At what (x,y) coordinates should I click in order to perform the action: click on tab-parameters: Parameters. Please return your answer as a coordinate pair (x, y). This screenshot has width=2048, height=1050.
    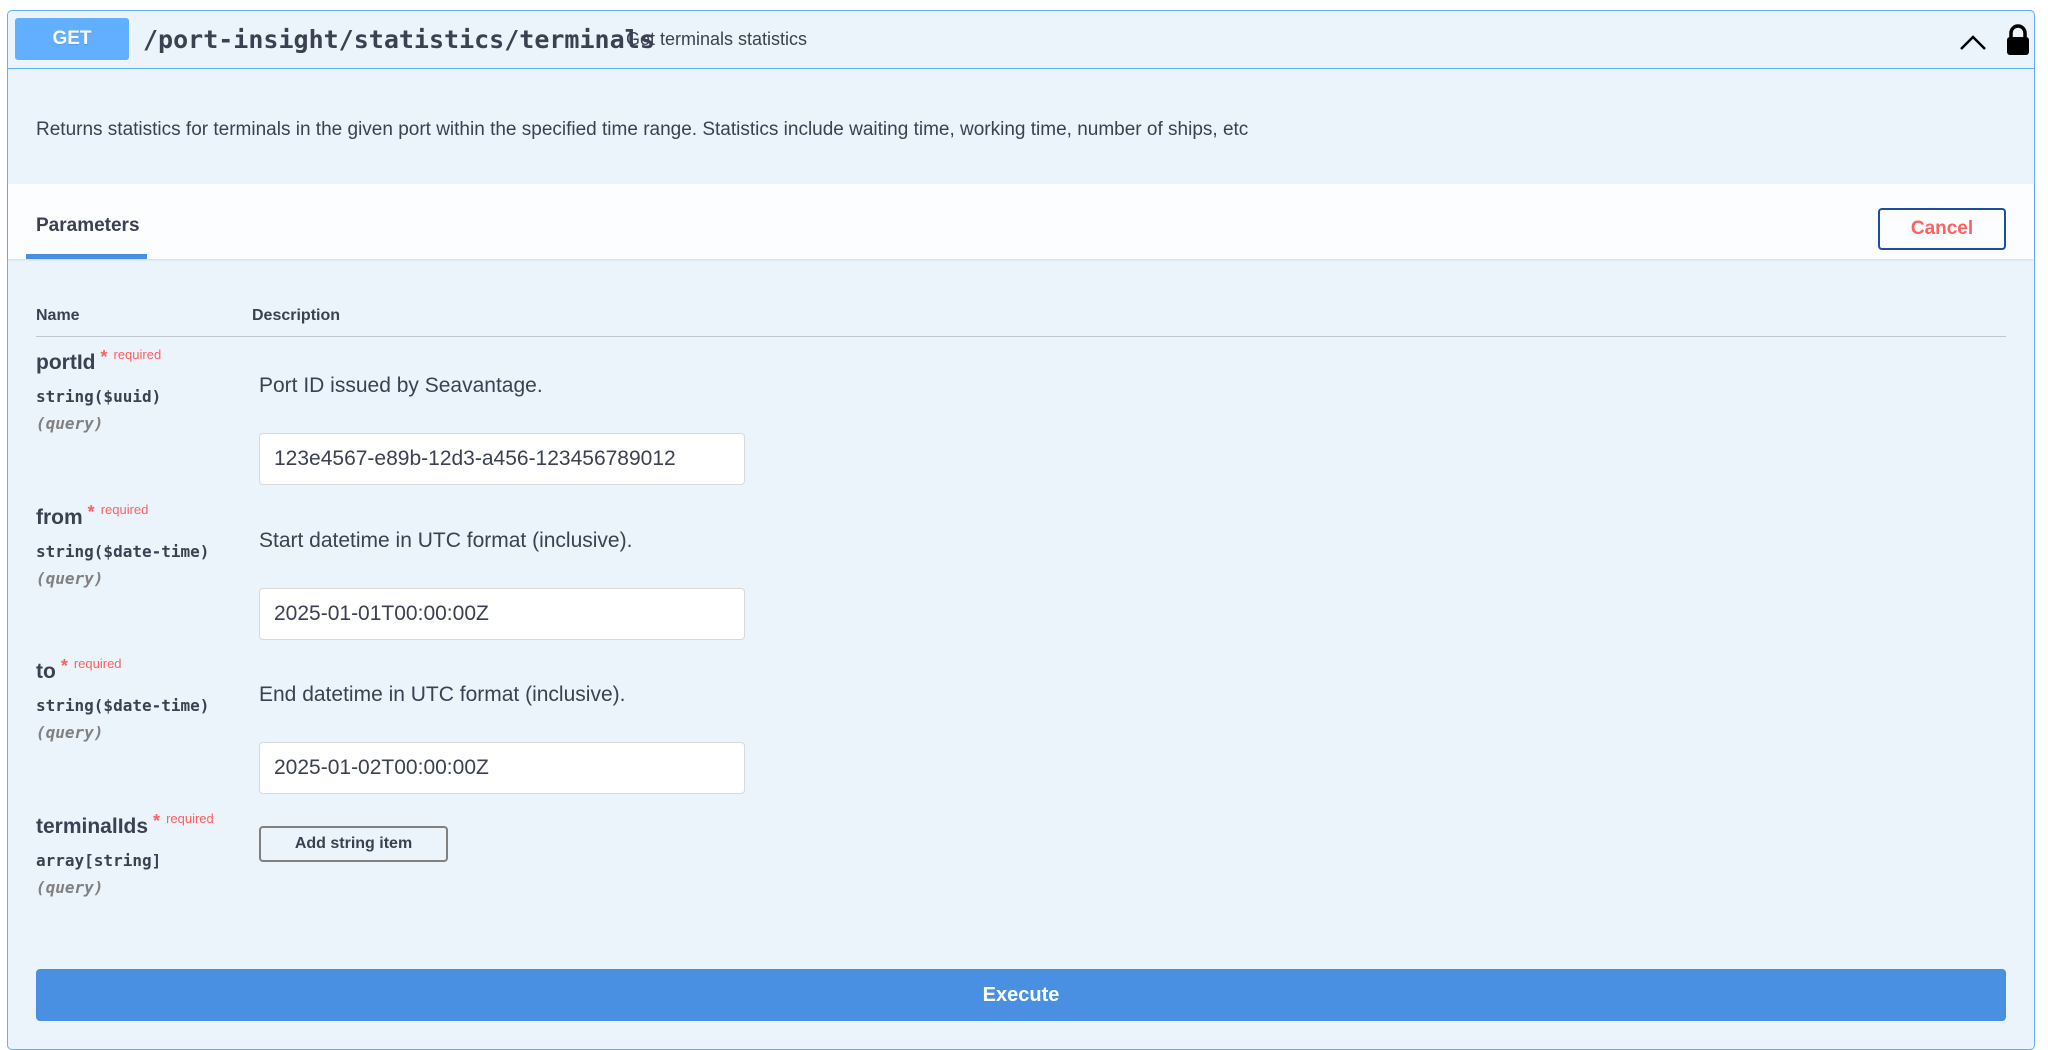
    Looking at the image, I should click on (88, 226).